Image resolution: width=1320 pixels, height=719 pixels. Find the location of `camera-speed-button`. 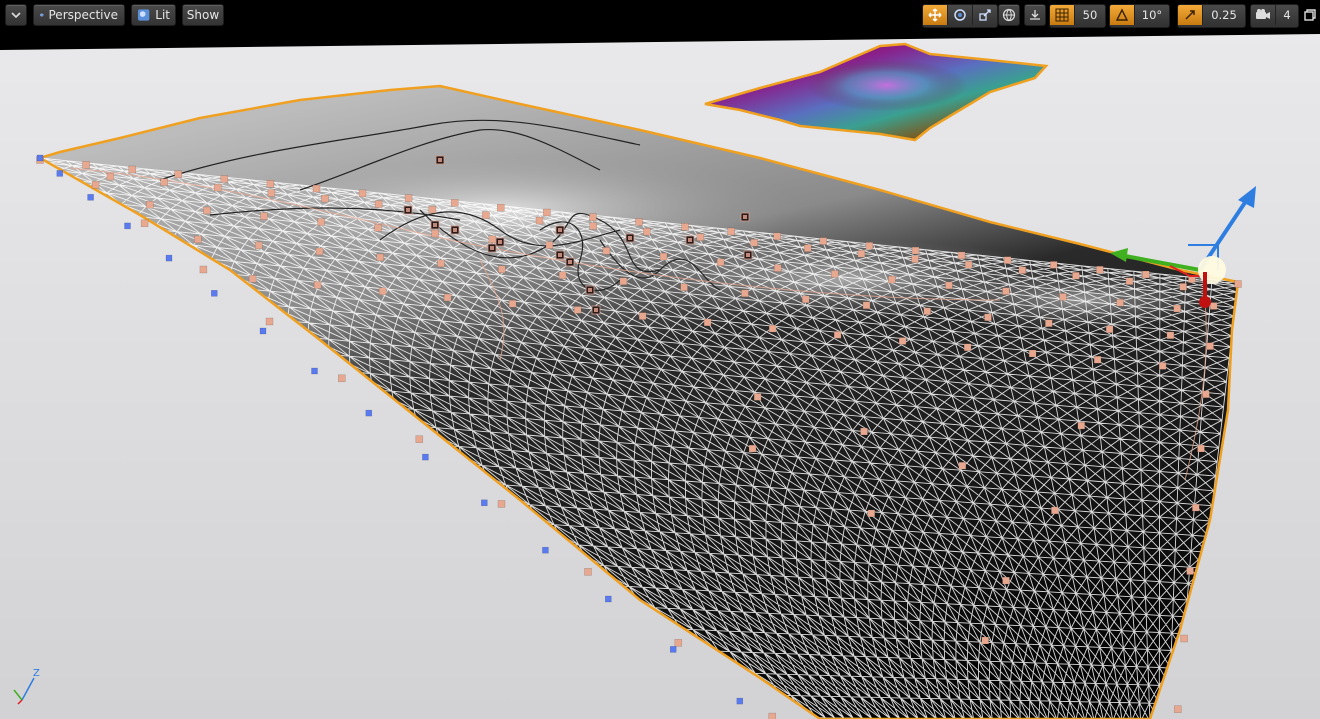

camera-speed-button is located at coordinates (1263, 15).